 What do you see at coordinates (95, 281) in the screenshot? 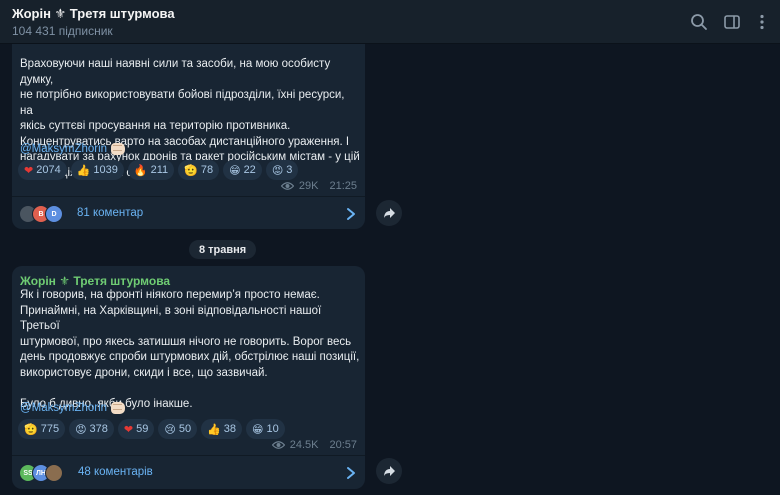
I see `message-author: Жорін ⚜ Третя штурмова` at bounding box center [95, 281].